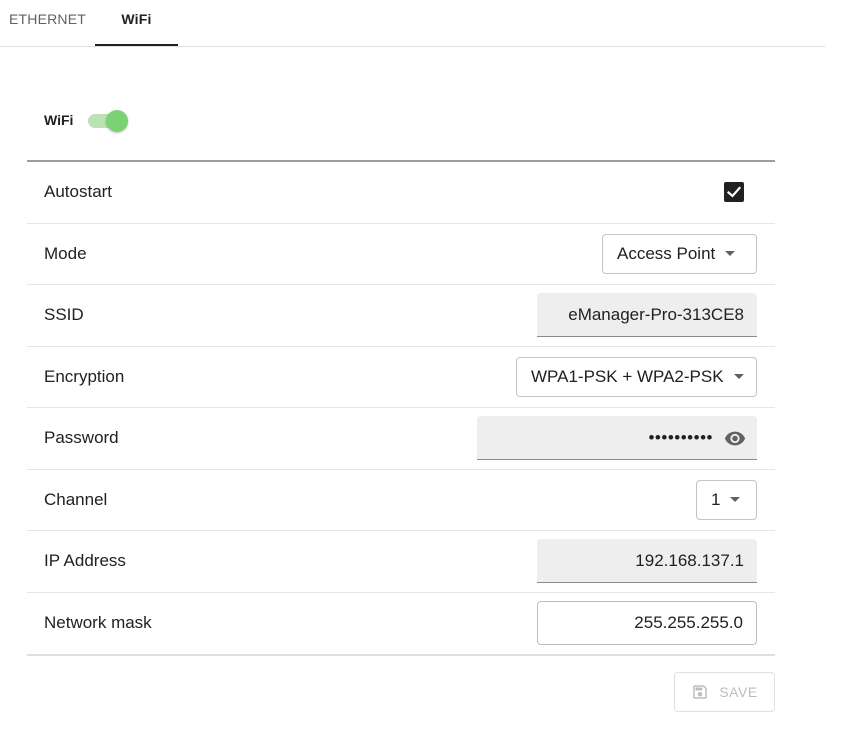 This screenshot has height=749, width=856. Describe the element at coordinates (401, 562) in the screenshot. I see `form-row-ip-address: IP Address` at that location.